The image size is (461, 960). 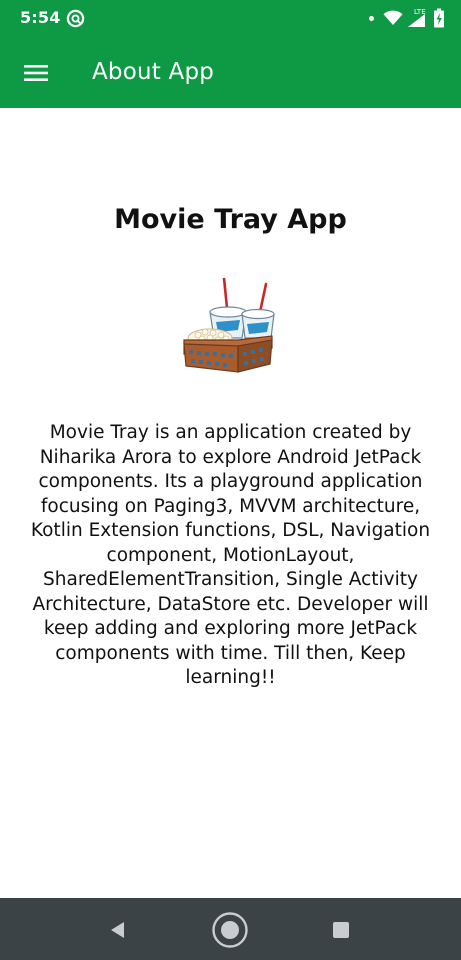 I want to click on notification-dot-icon, so click(x=371, y=18).